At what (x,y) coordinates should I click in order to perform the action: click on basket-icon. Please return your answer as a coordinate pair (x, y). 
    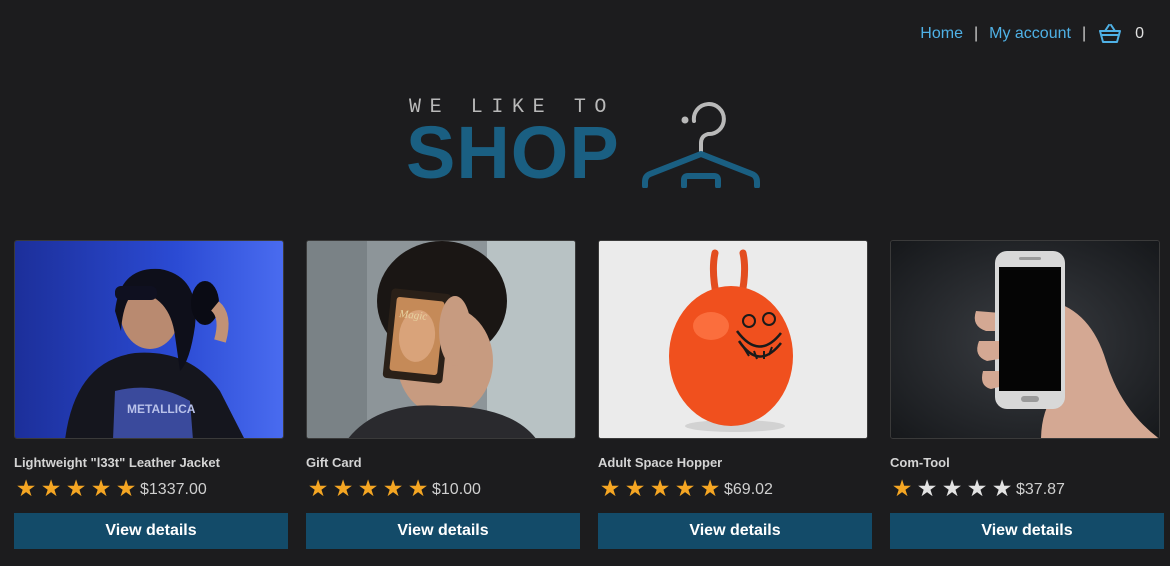
    Looking at the image, I should click on (1110, 34).